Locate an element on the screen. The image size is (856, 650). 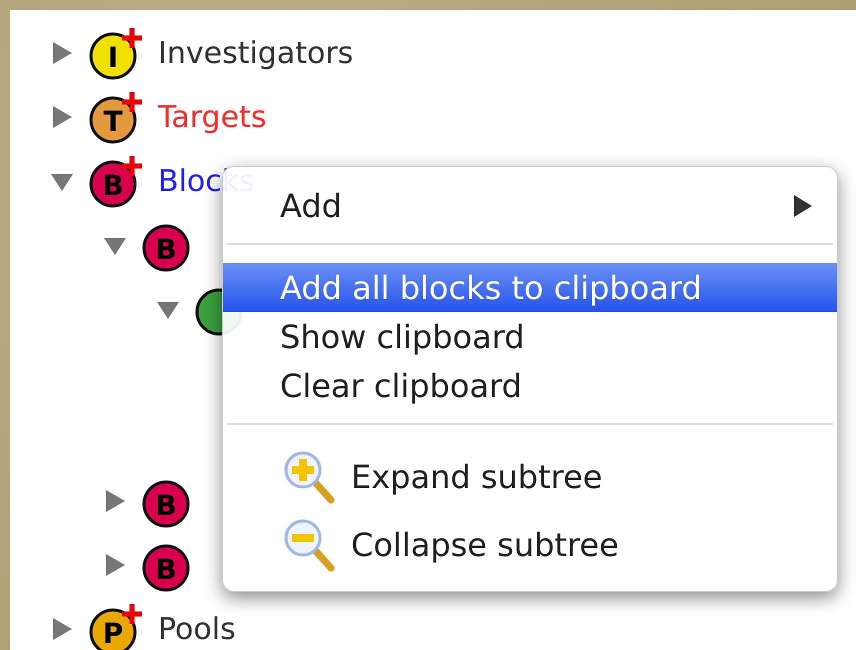
tree-item-label: Targets is located at coordinates (212, 117).